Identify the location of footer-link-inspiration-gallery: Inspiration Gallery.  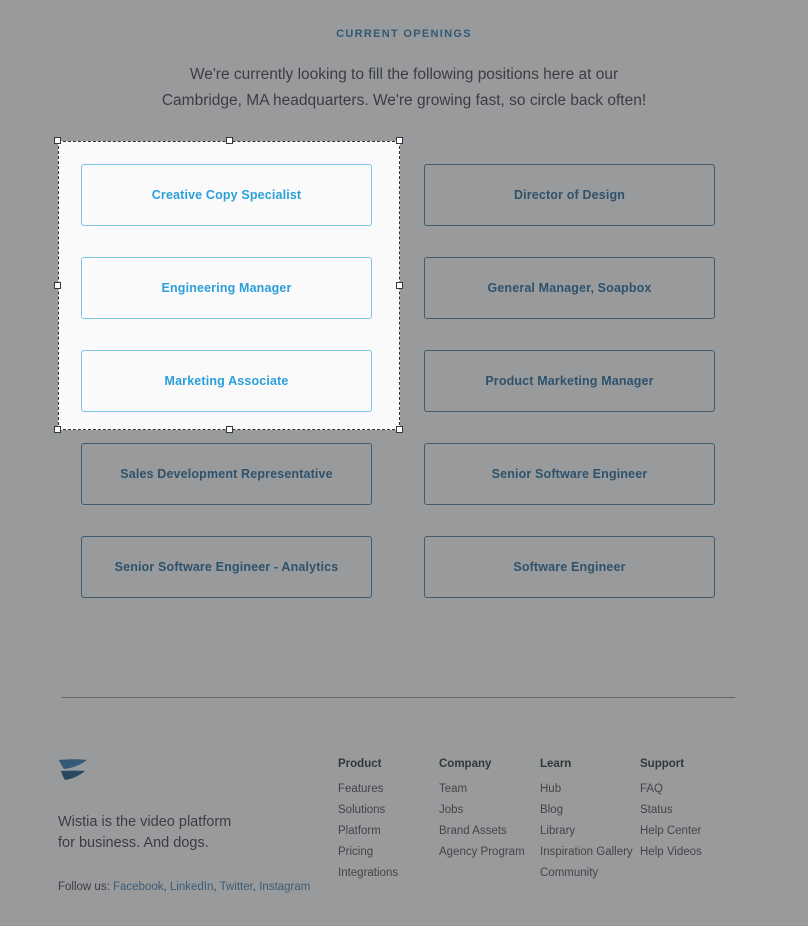
(590, 852).